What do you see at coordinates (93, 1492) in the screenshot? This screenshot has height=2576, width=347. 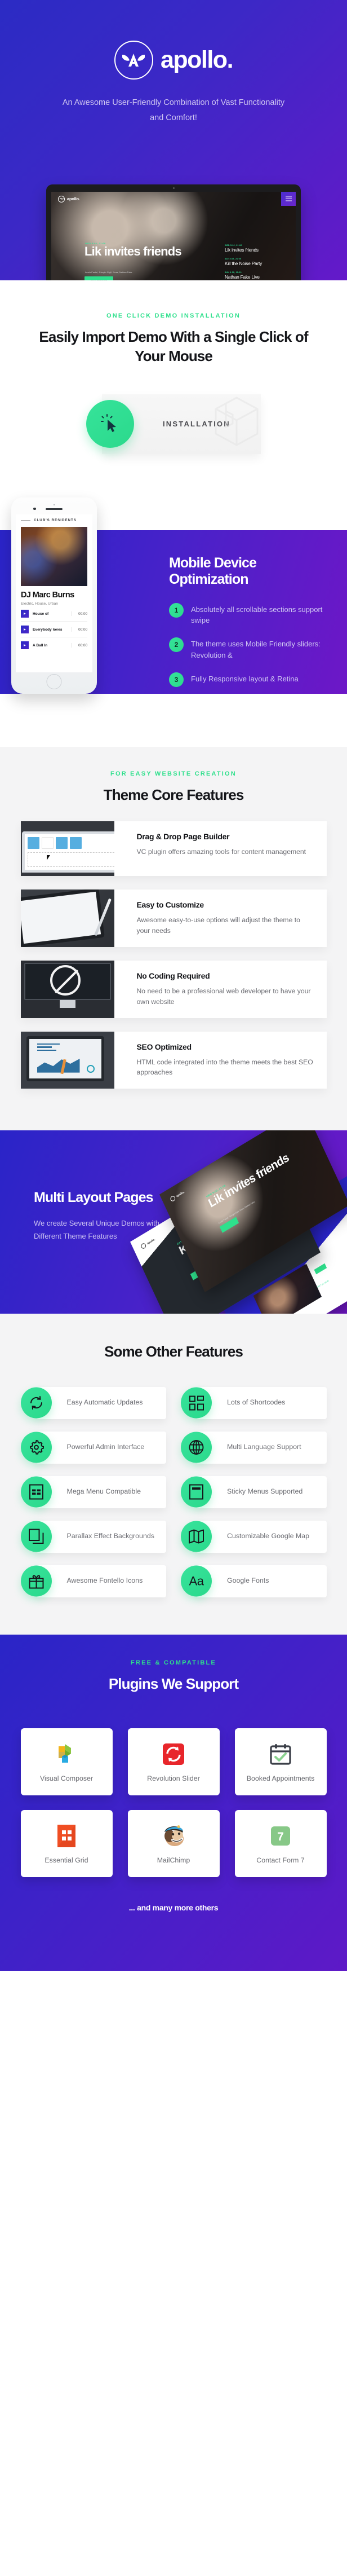 I see `feature-tile: Mega Menu Compatible` at bounding box center [93, 1492].